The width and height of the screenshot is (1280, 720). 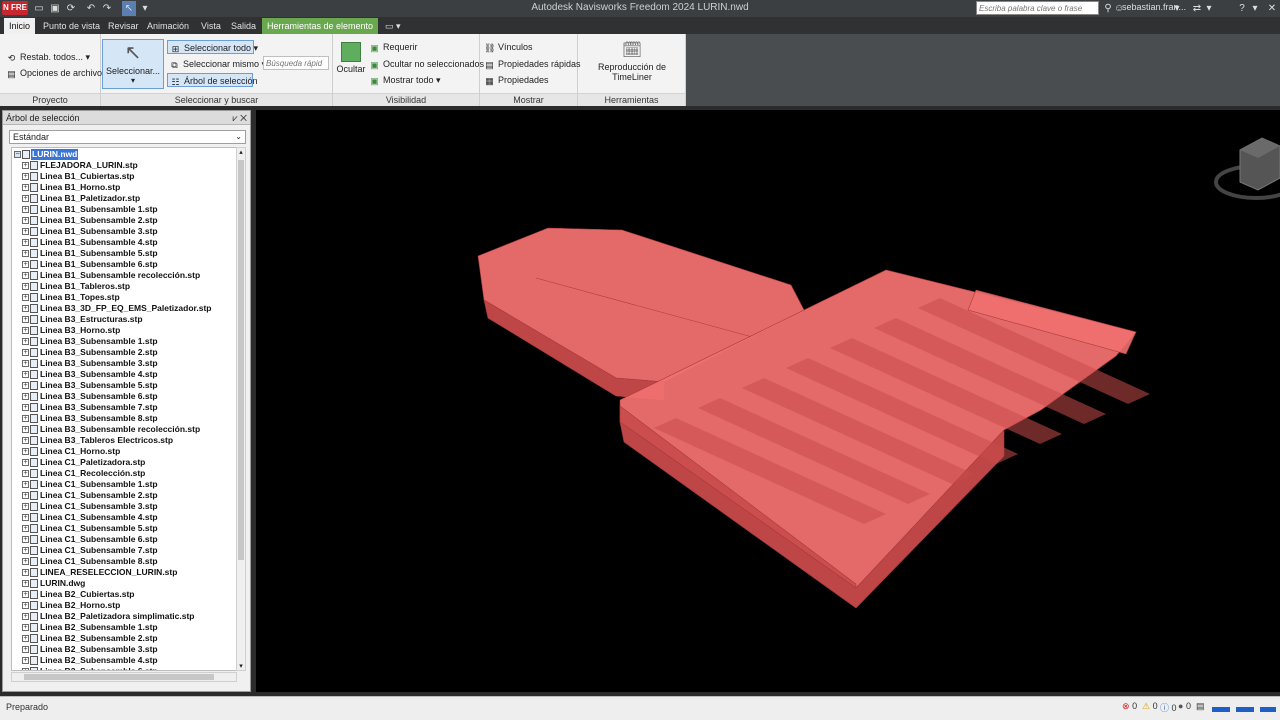 I want to click on tab-animacion: Animación, so click(x=168, y=26).